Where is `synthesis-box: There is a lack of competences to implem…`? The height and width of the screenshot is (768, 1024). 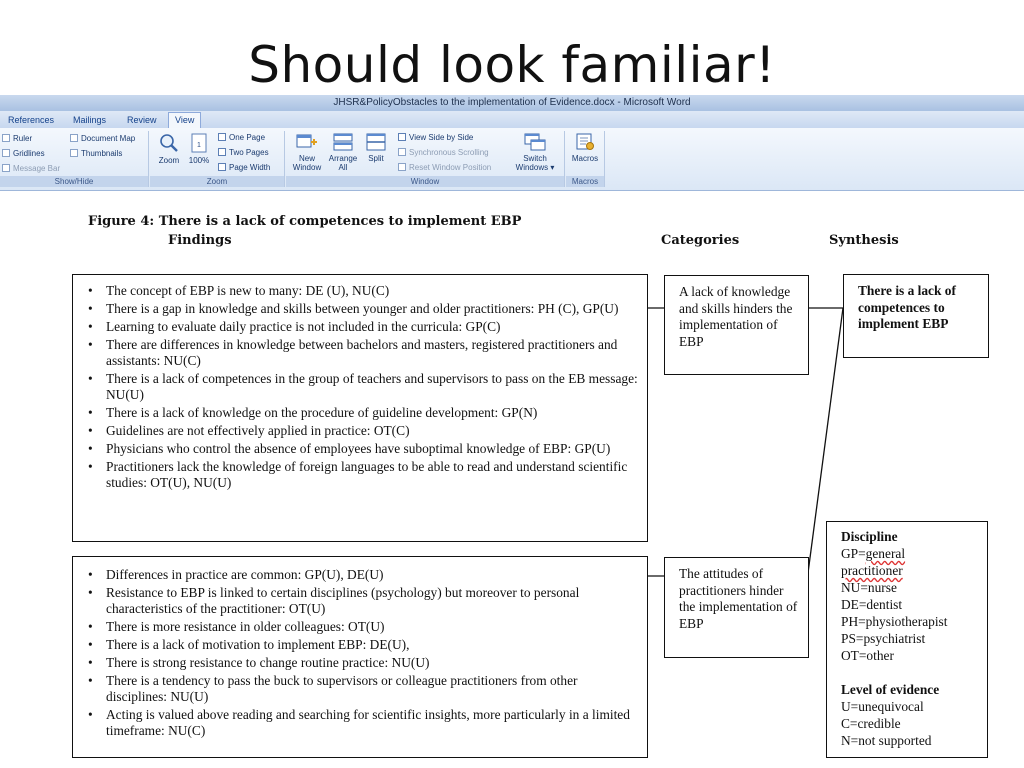
synthesis-box: There is a lack of competences to implem… is located at coordinates (916, 316).